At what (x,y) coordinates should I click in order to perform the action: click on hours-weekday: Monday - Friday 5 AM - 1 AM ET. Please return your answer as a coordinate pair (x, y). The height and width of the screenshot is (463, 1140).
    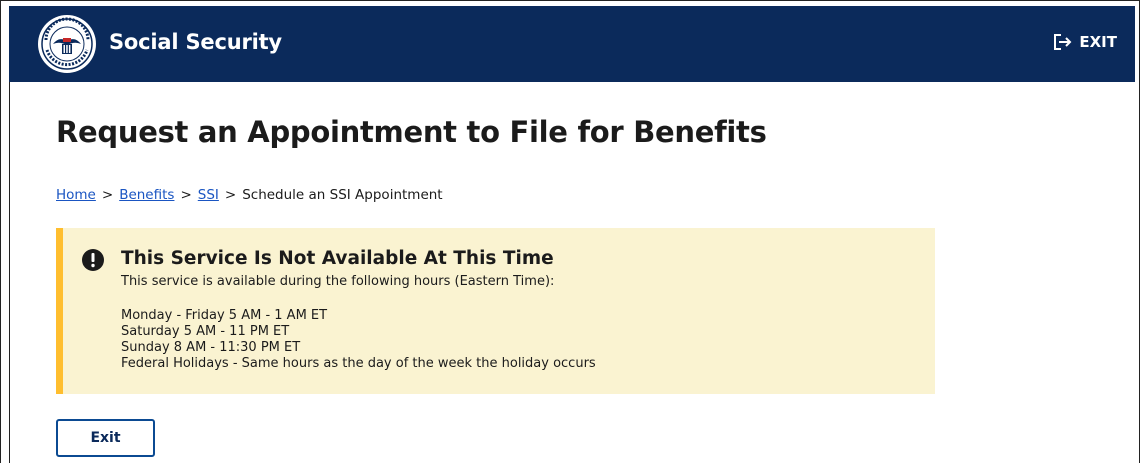
    Looking at the image, I should click on (224, 315).